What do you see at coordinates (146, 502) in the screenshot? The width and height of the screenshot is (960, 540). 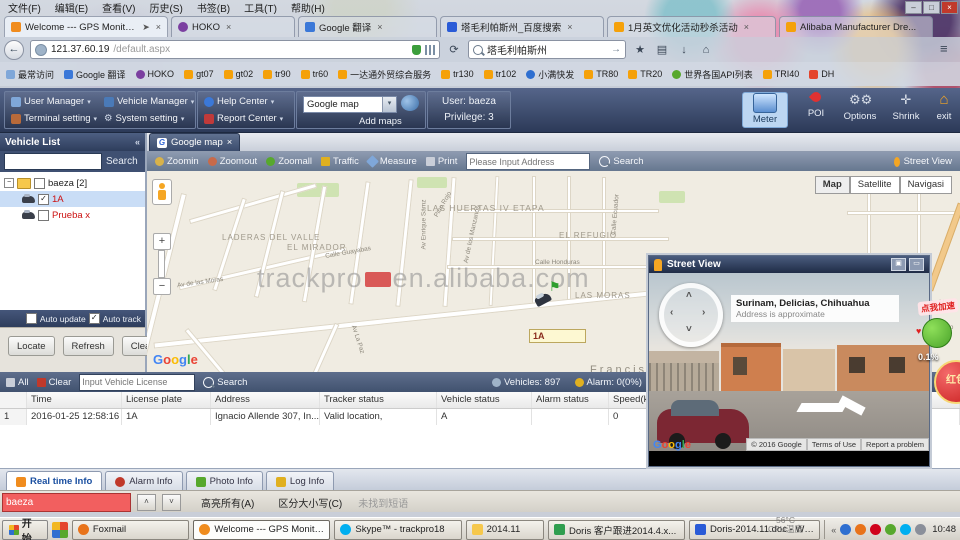 I see `find-prev-button: ˄` at bounding box center [146, 502].